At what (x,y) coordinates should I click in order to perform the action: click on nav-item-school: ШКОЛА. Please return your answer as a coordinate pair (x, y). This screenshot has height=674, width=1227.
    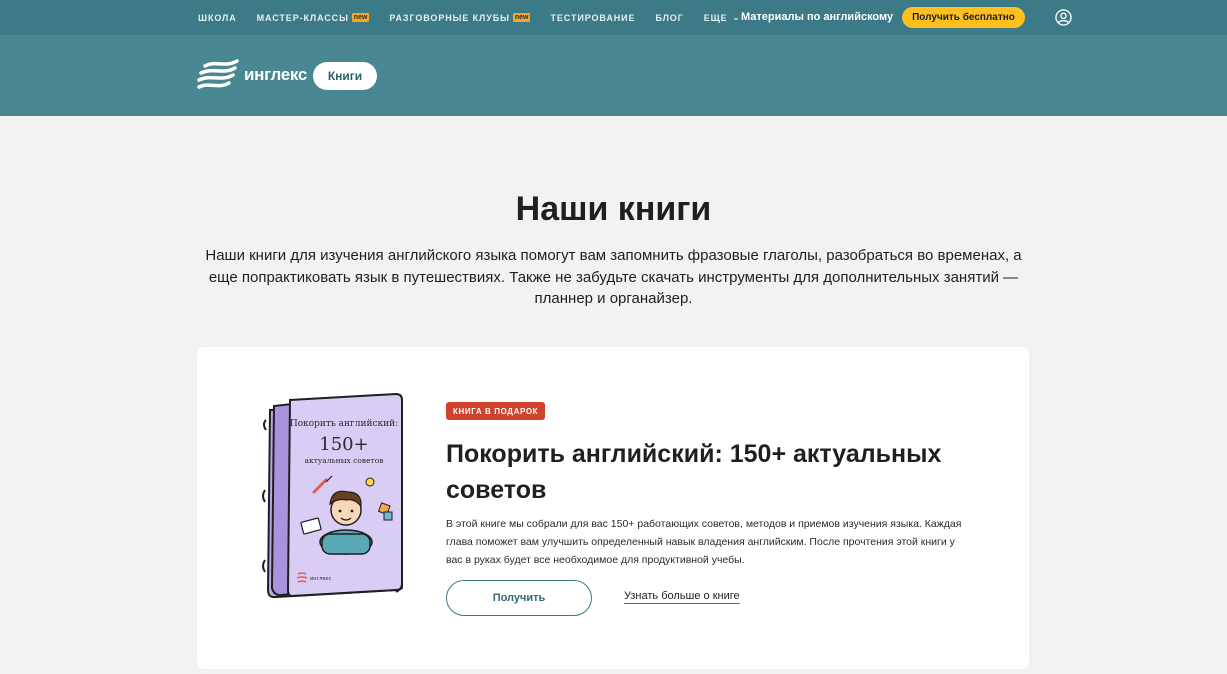
    Looking at the image, I should click on (217, 18).